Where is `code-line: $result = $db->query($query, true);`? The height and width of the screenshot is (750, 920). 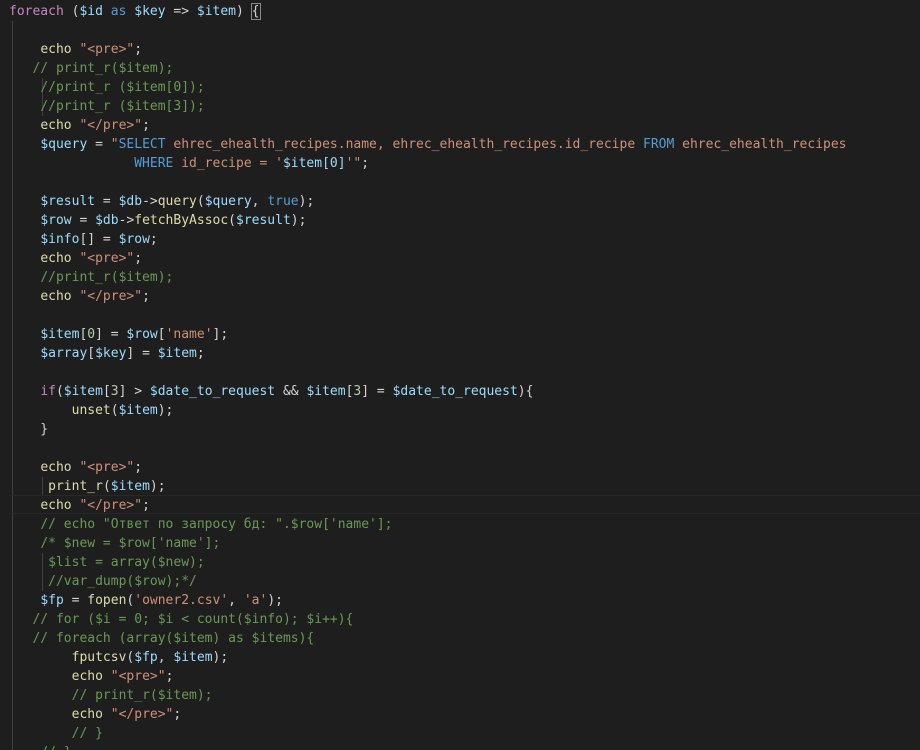 code-line: $result = $db->query($query, true); is located at coordinates (161, 201).